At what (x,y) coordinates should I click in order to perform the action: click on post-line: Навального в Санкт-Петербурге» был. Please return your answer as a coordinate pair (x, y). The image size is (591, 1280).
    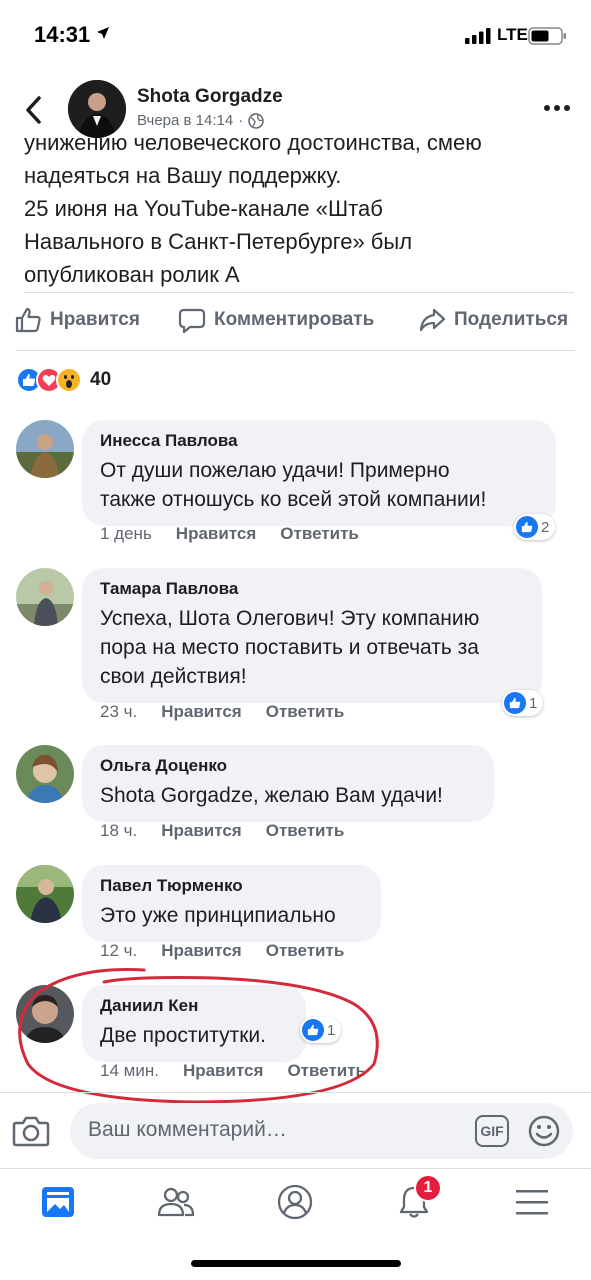
    Looking at the image, I should click on (218, 241).